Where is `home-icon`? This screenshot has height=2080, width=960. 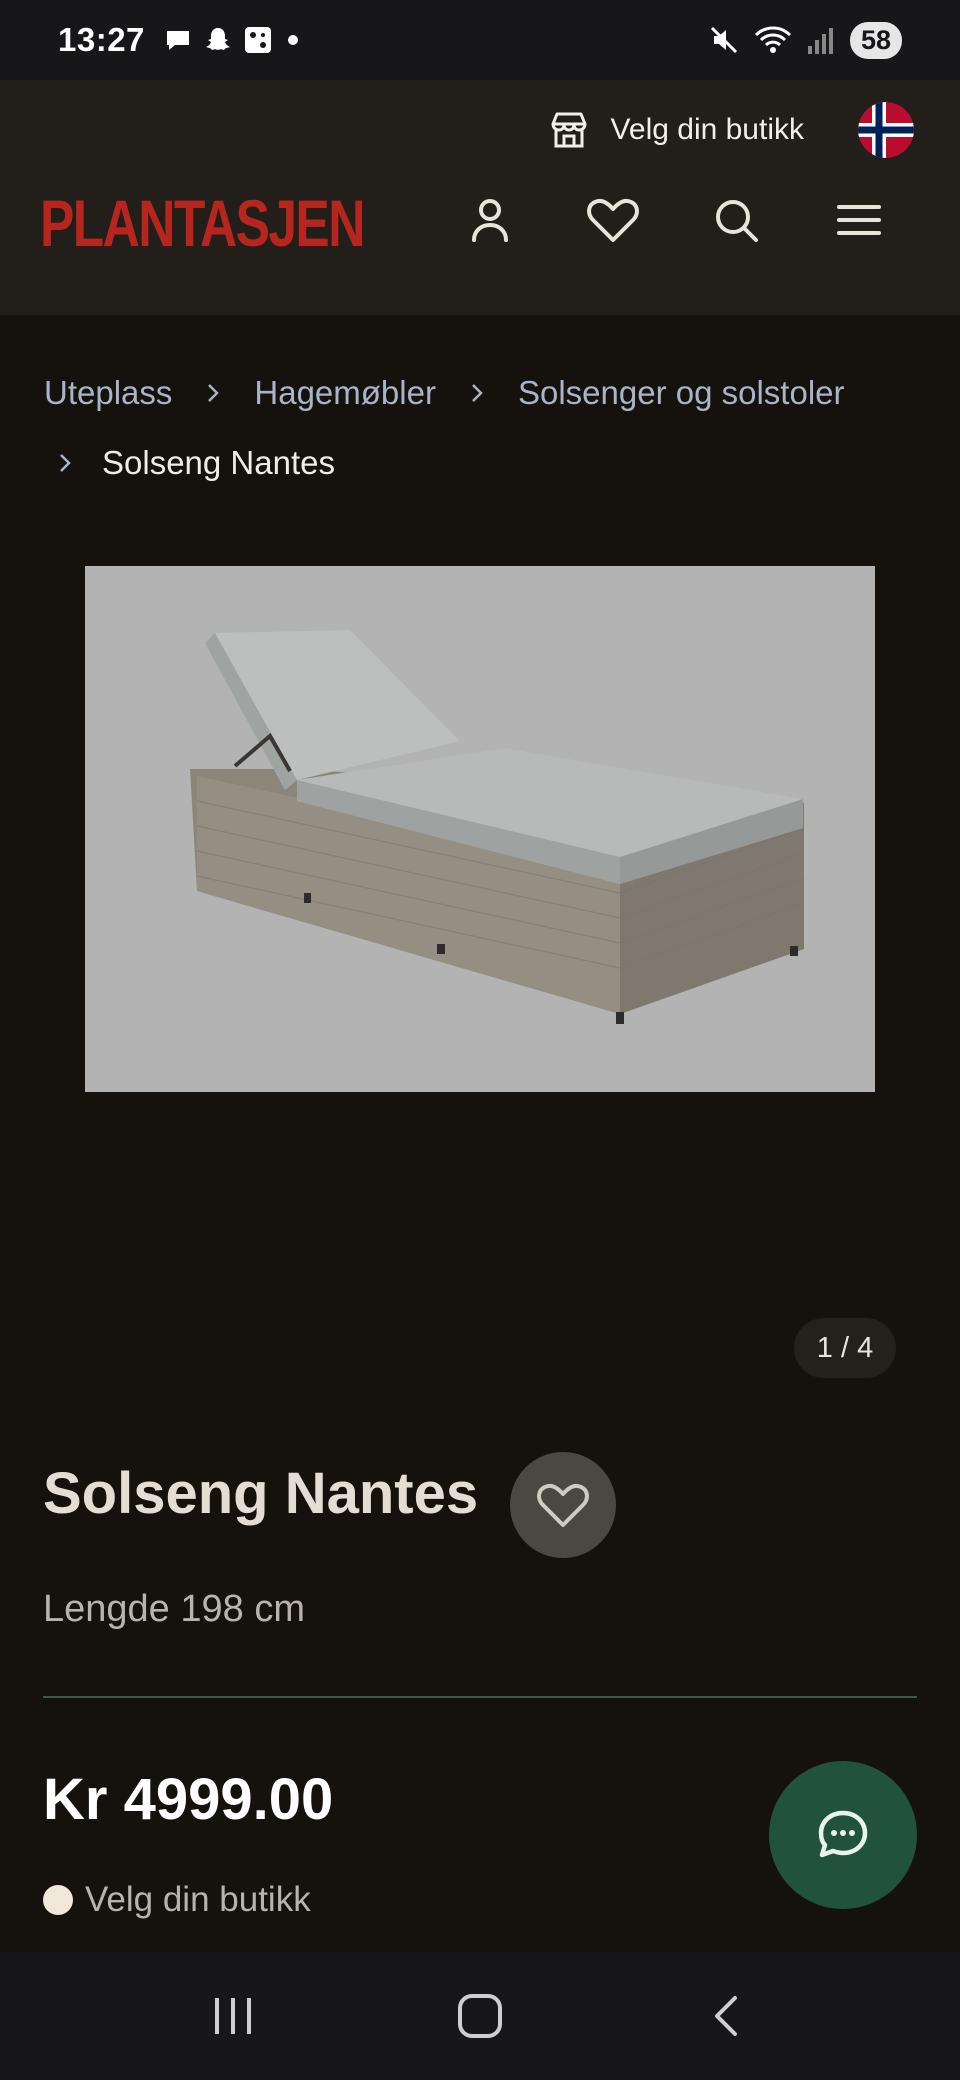 home-icon is located at coordinates (480, 2016).